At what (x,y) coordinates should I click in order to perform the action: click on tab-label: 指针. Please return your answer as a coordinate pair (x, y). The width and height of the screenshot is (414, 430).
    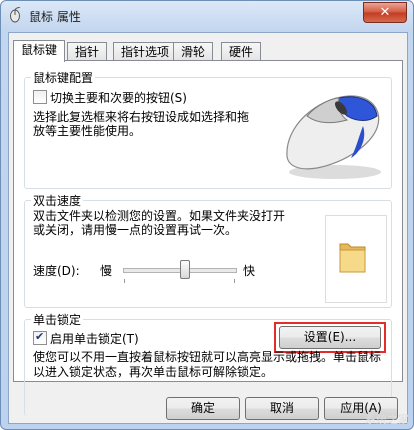
    Looking at the image, I should click on (87, 52).